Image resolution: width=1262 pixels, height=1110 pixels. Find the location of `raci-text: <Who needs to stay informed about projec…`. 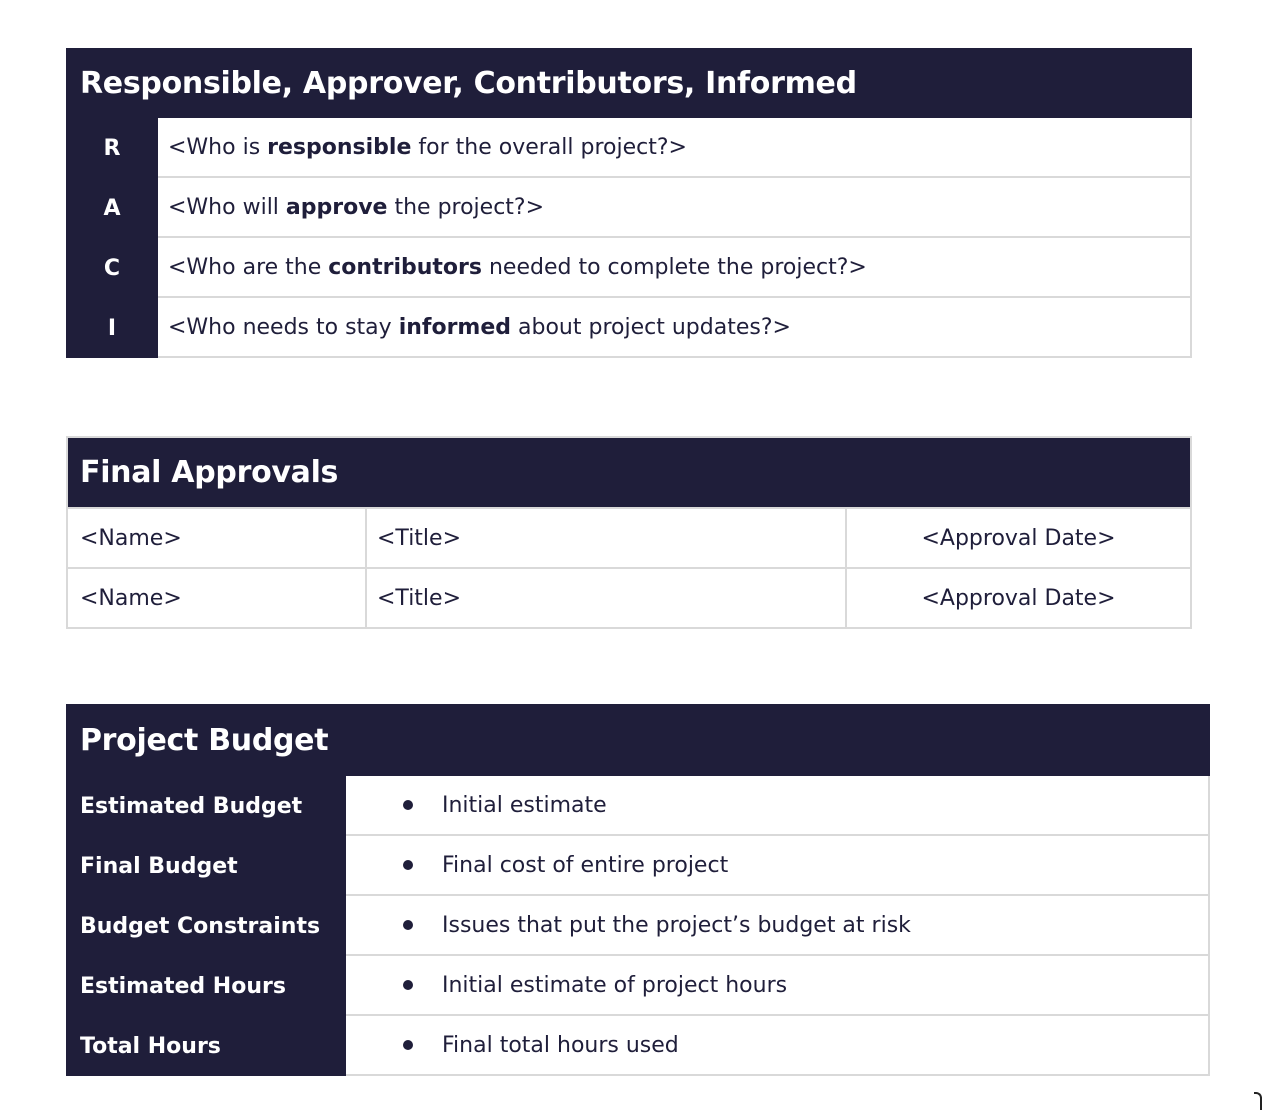

raci-text: <Who needs to stay informed about projec… is located at coordinates (675, 328).